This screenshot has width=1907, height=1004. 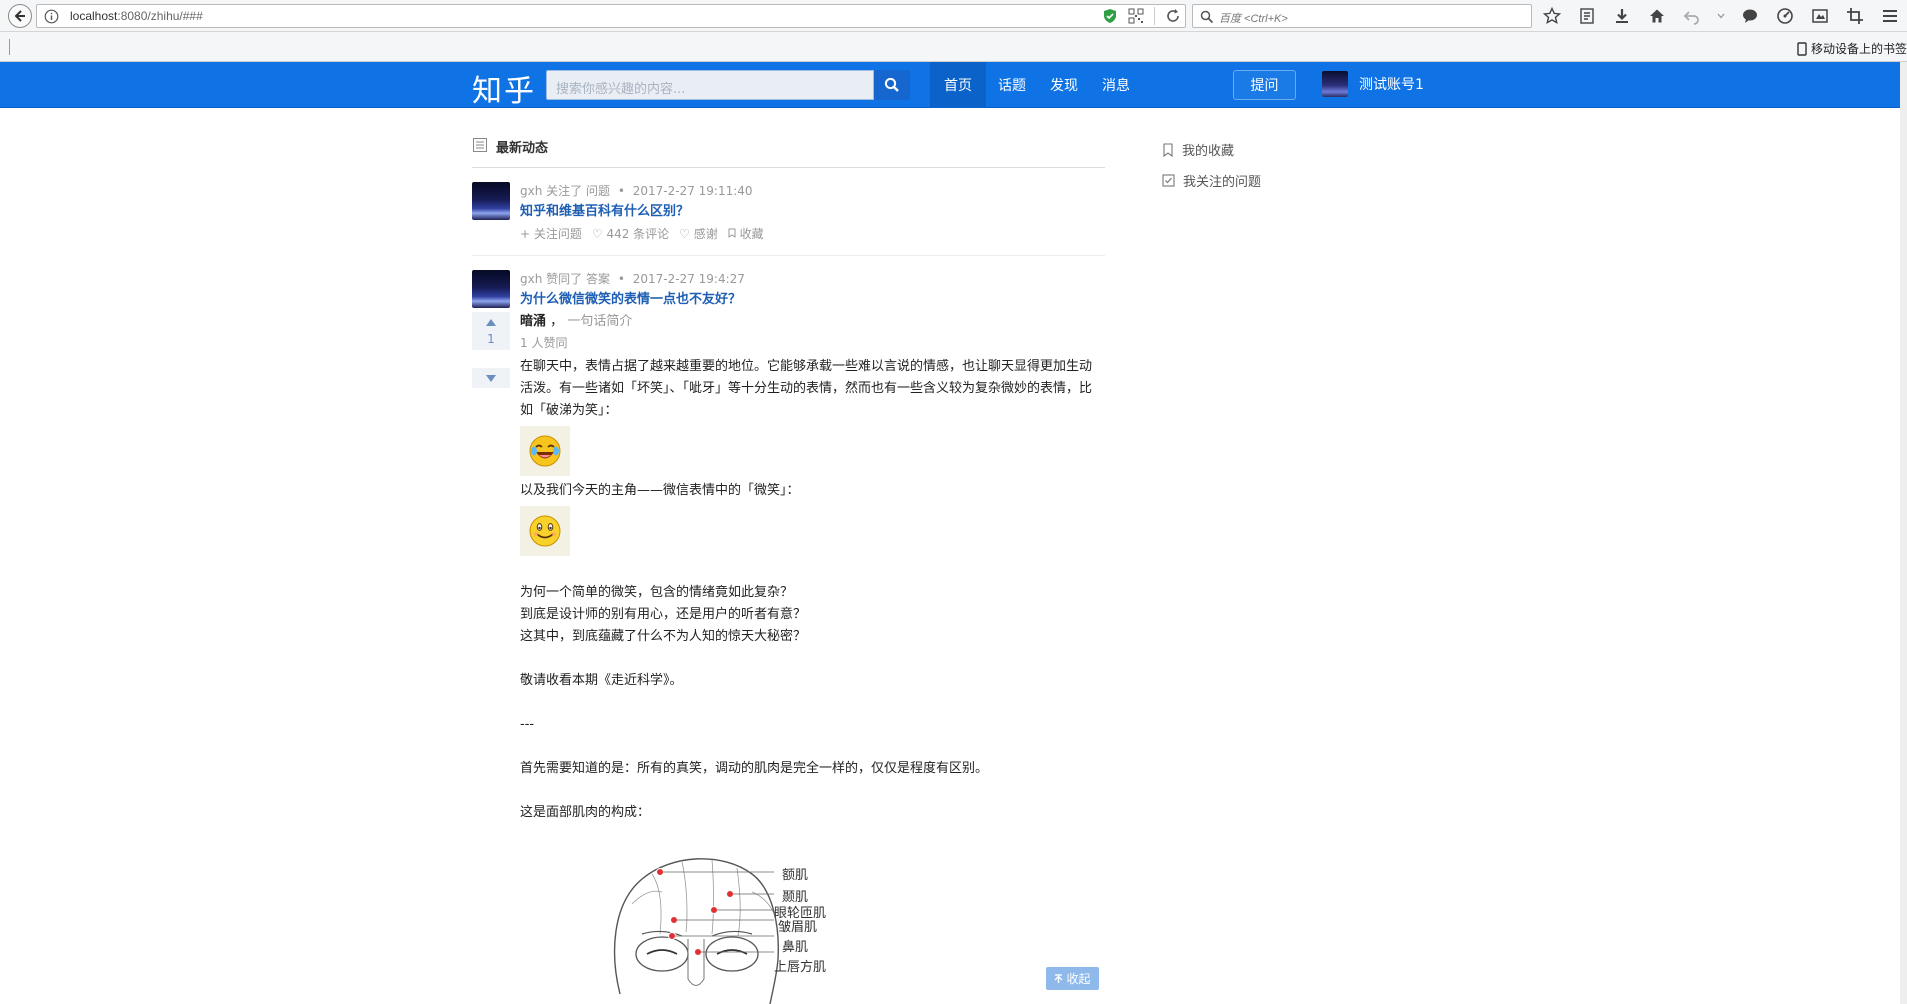 What do you see at coordinates (1064, 85) in the screenshot?
I see `nav-discover: 发现` at bounding box center [1064, 85].